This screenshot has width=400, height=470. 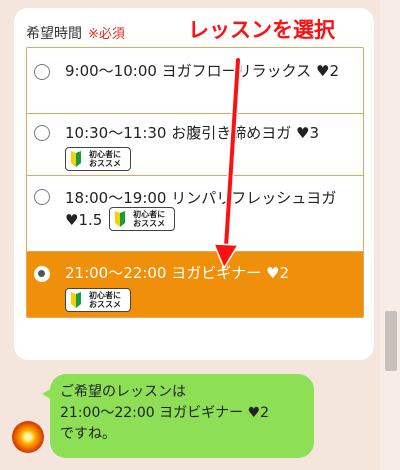 What do you see at coordinates (88, 434) in the screenshot?
I see `chat-line-3: ですね。` at bounding box center [88, 434].